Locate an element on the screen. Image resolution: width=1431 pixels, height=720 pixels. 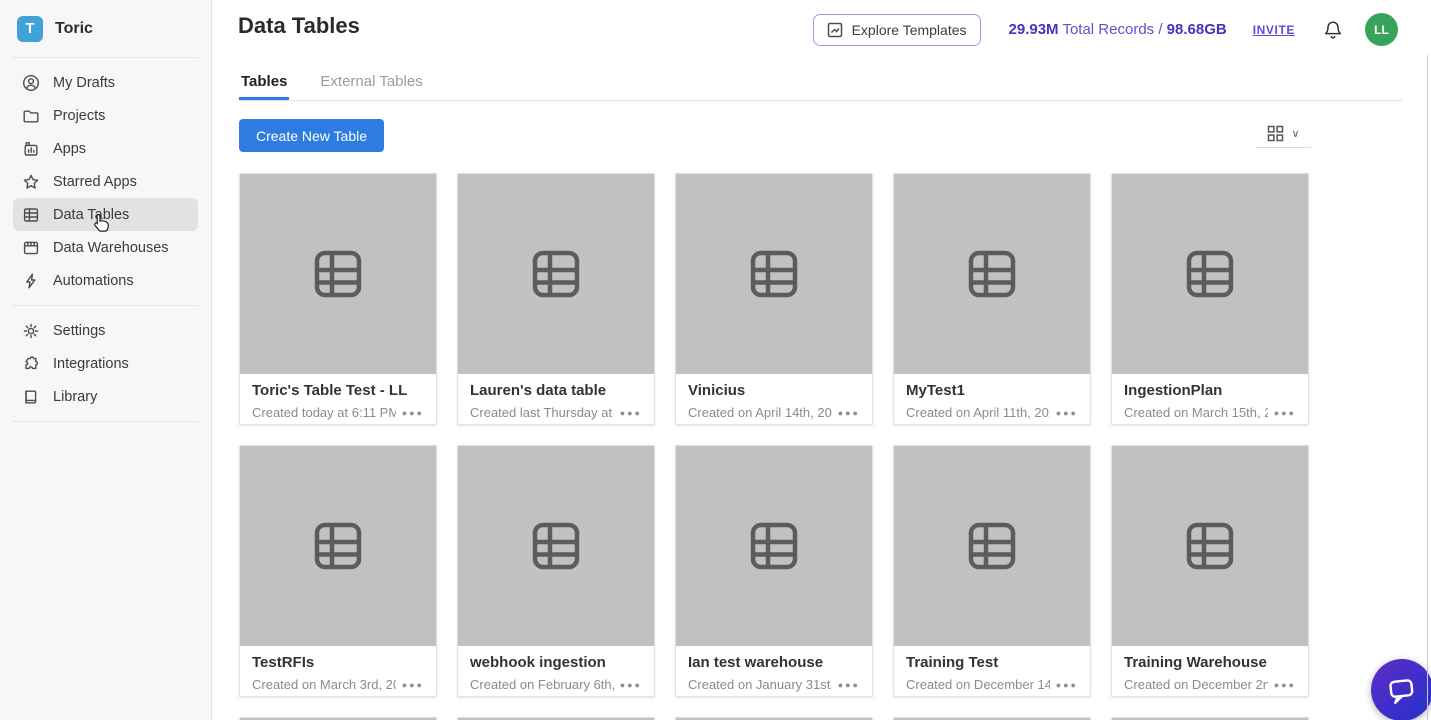
sidebar-item-settings: Settings is located at coordinates (105, 330).